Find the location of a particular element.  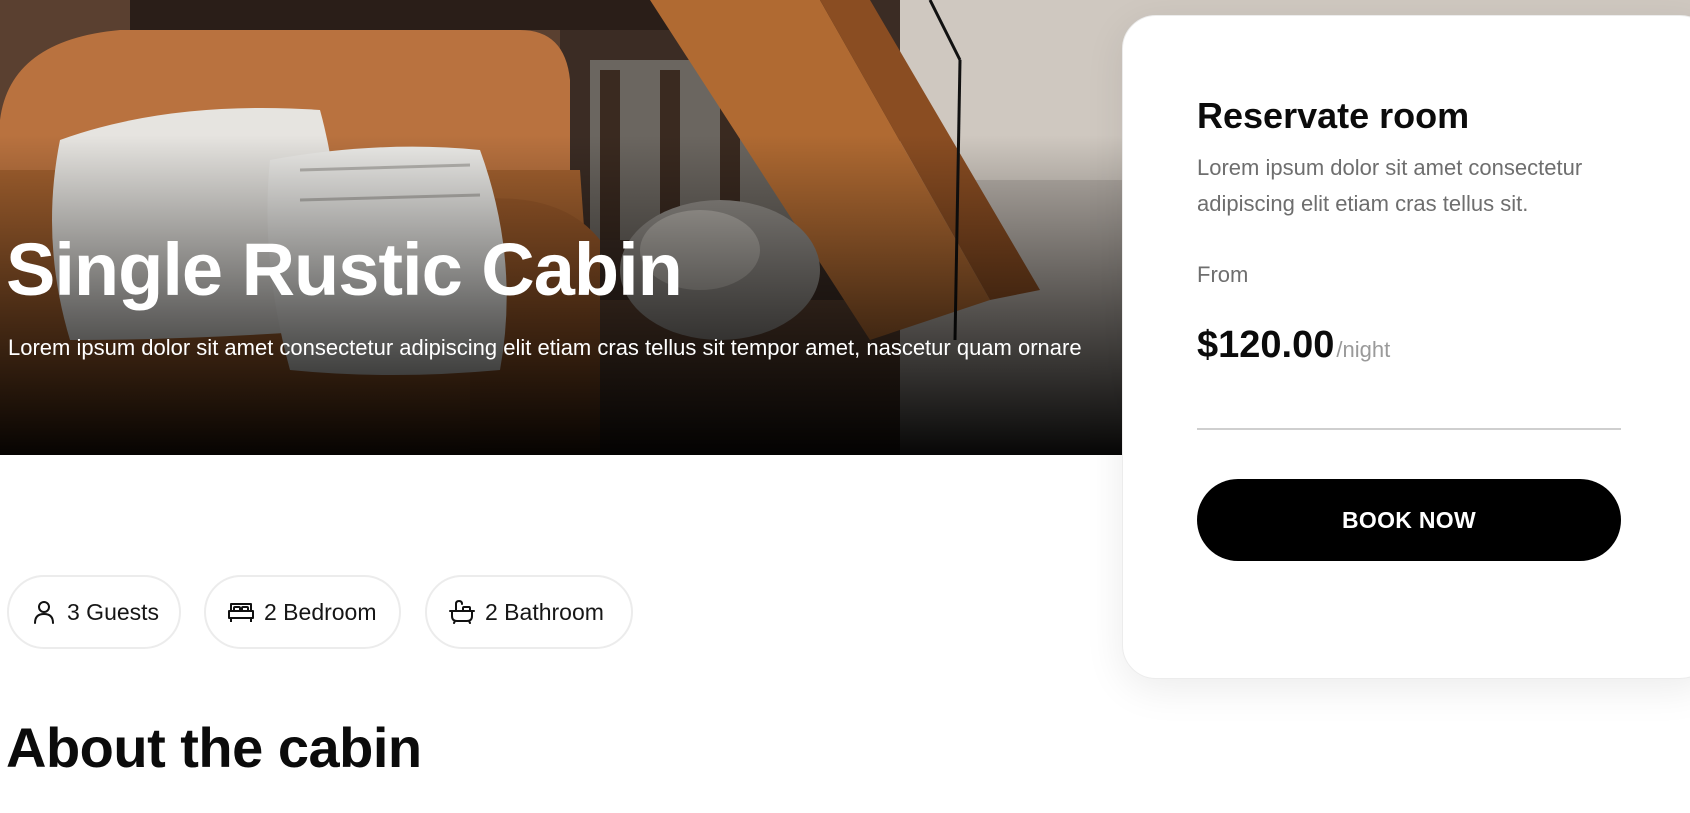

divider is located at coordinates (1409, 429).